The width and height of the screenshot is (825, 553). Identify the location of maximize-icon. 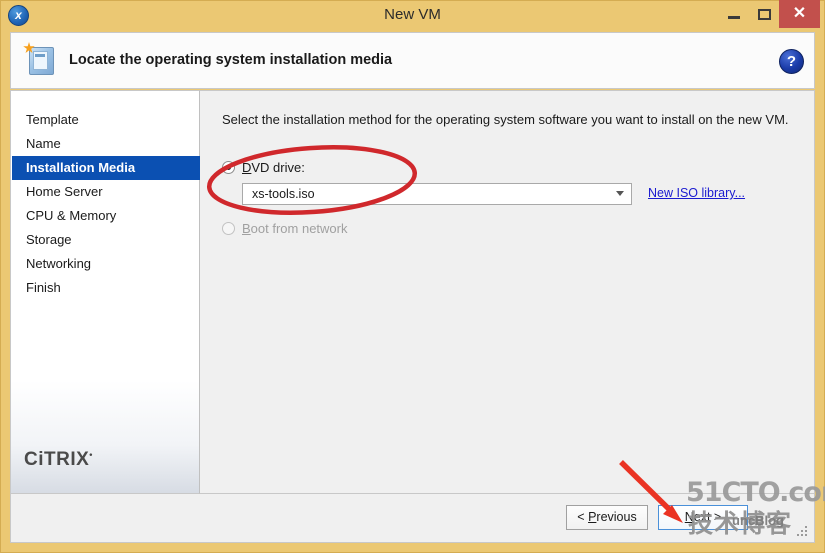
(764, 14).